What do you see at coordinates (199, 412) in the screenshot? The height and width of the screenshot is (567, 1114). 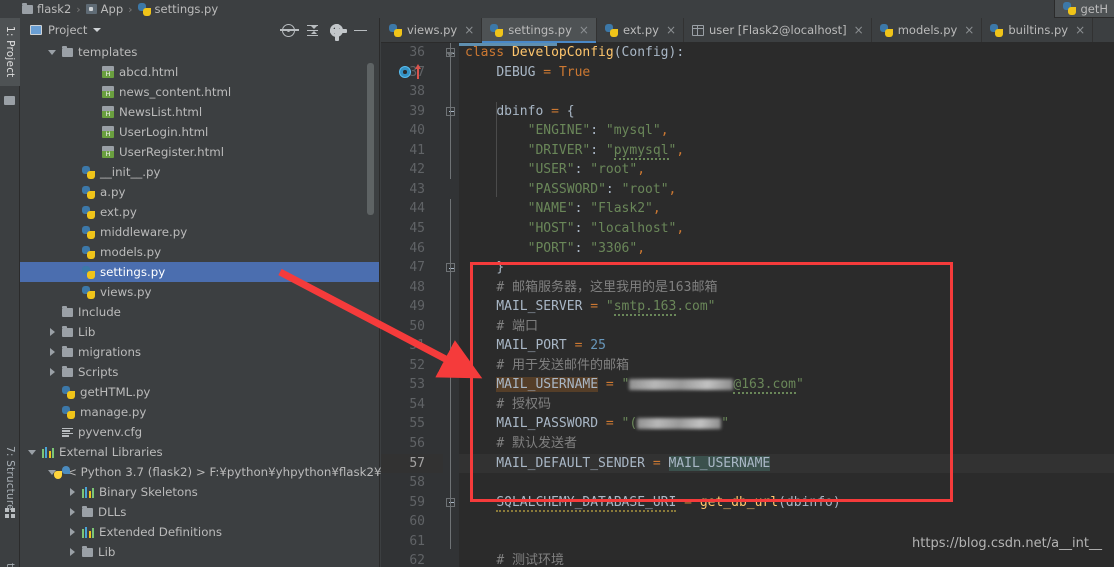 I see `tree-item-manage-py: manage.py` at bounding box center [199, 412].